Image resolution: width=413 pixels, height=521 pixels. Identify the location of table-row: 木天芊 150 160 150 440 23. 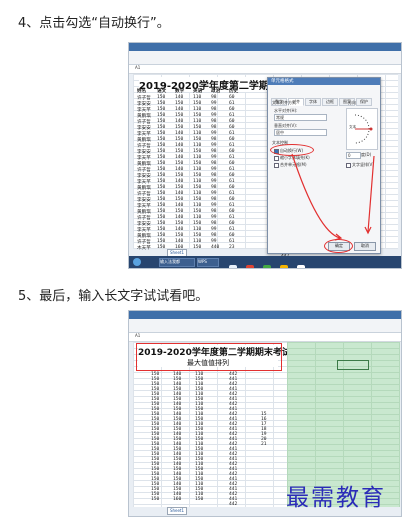
(197, 248).